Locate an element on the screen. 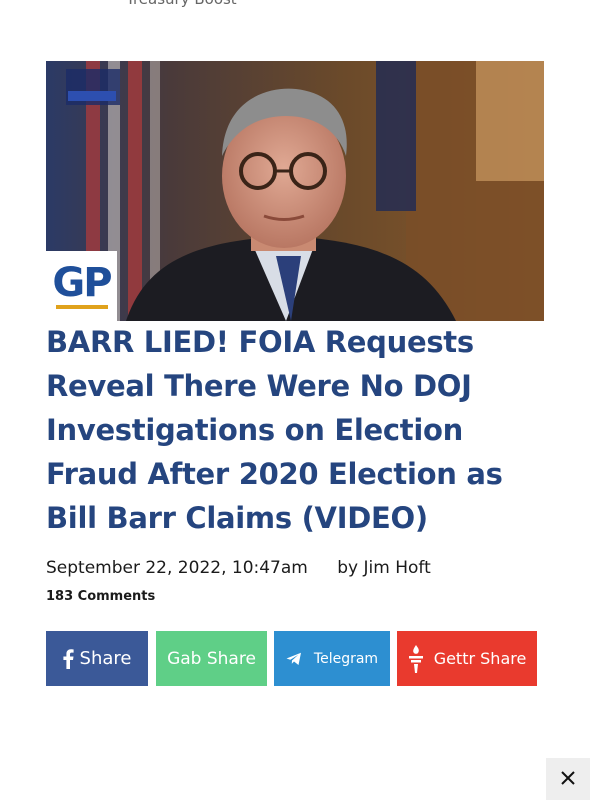  close-ad-button is located at coordinates (568, 779).